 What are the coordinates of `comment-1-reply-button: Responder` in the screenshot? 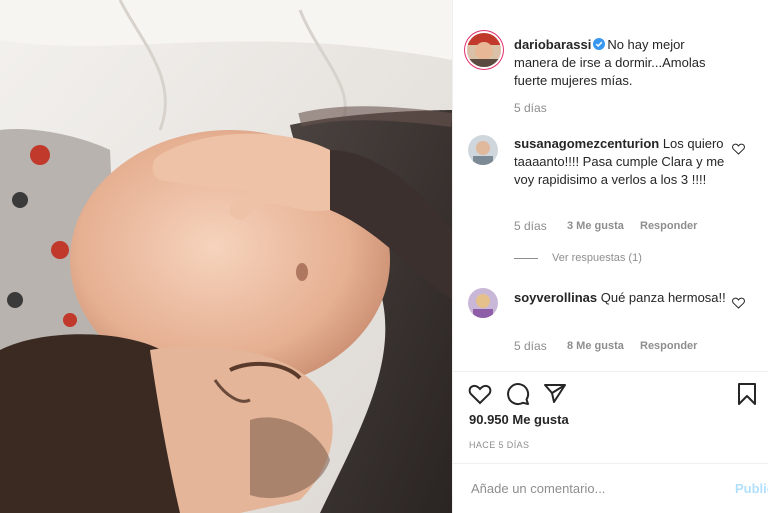 It's located at (668, 226).